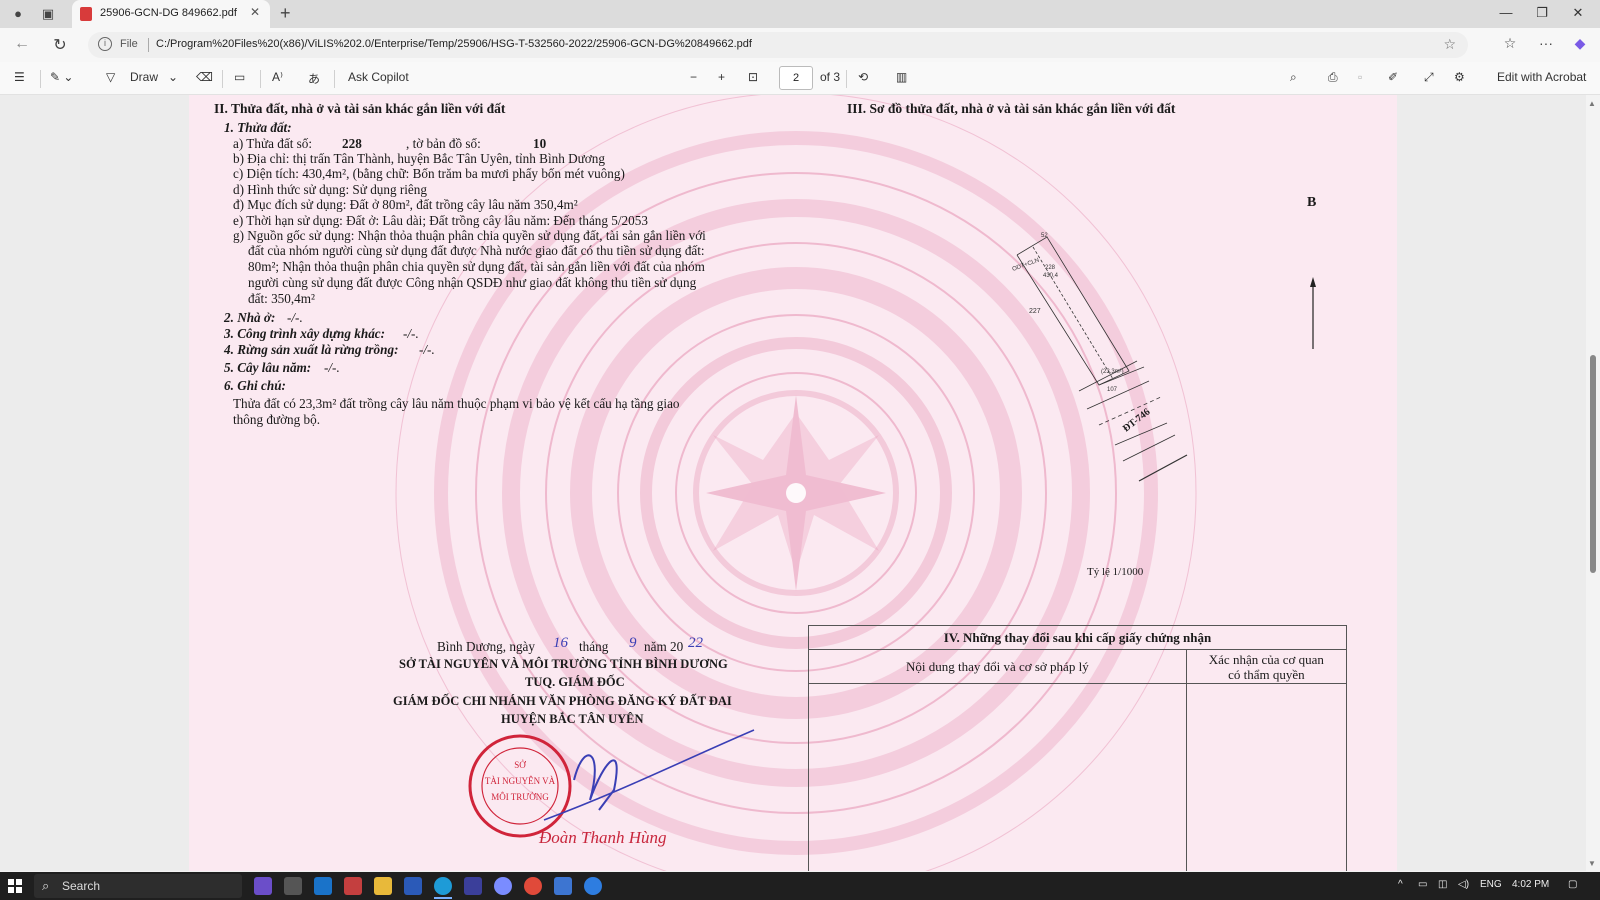 The height and width of the screenshot is (900, 1600). I want to click on page-view-icon: ▥, so click(901, 77).